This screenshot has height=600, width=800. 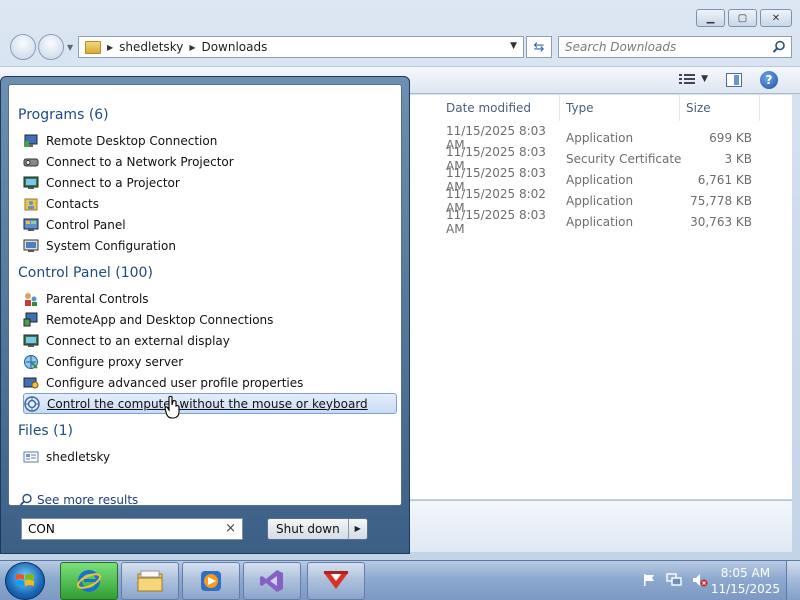 I want to click on result-control-panel: Control Panel, so click(x=210, y=224).